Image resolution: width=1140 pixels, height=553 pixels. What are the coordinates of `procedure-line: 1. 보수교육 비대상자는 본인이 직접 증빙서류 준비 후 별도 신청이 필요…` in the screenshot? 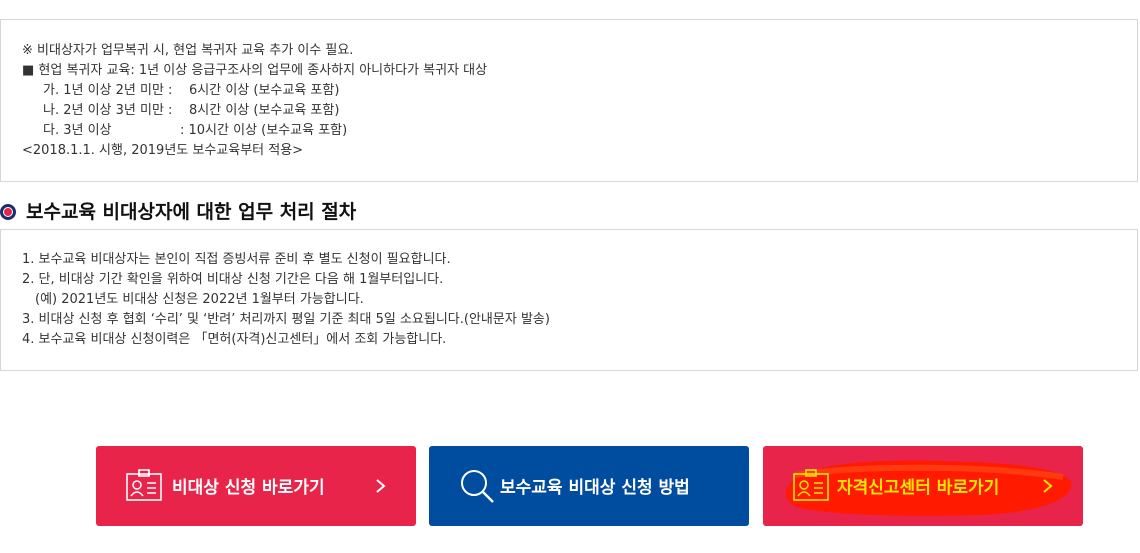 It's located at (236, 259).